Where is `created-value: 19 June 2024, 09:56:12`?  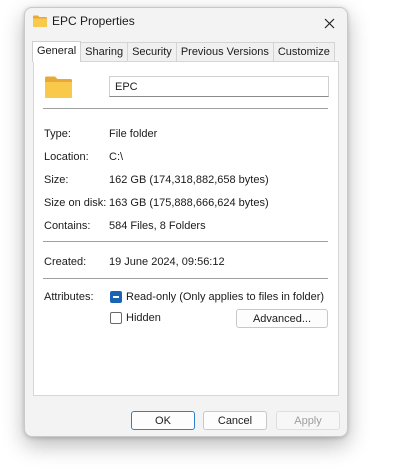 created-value: 19 June 2024, 09:56:12 is located at coordinates (167, 262).